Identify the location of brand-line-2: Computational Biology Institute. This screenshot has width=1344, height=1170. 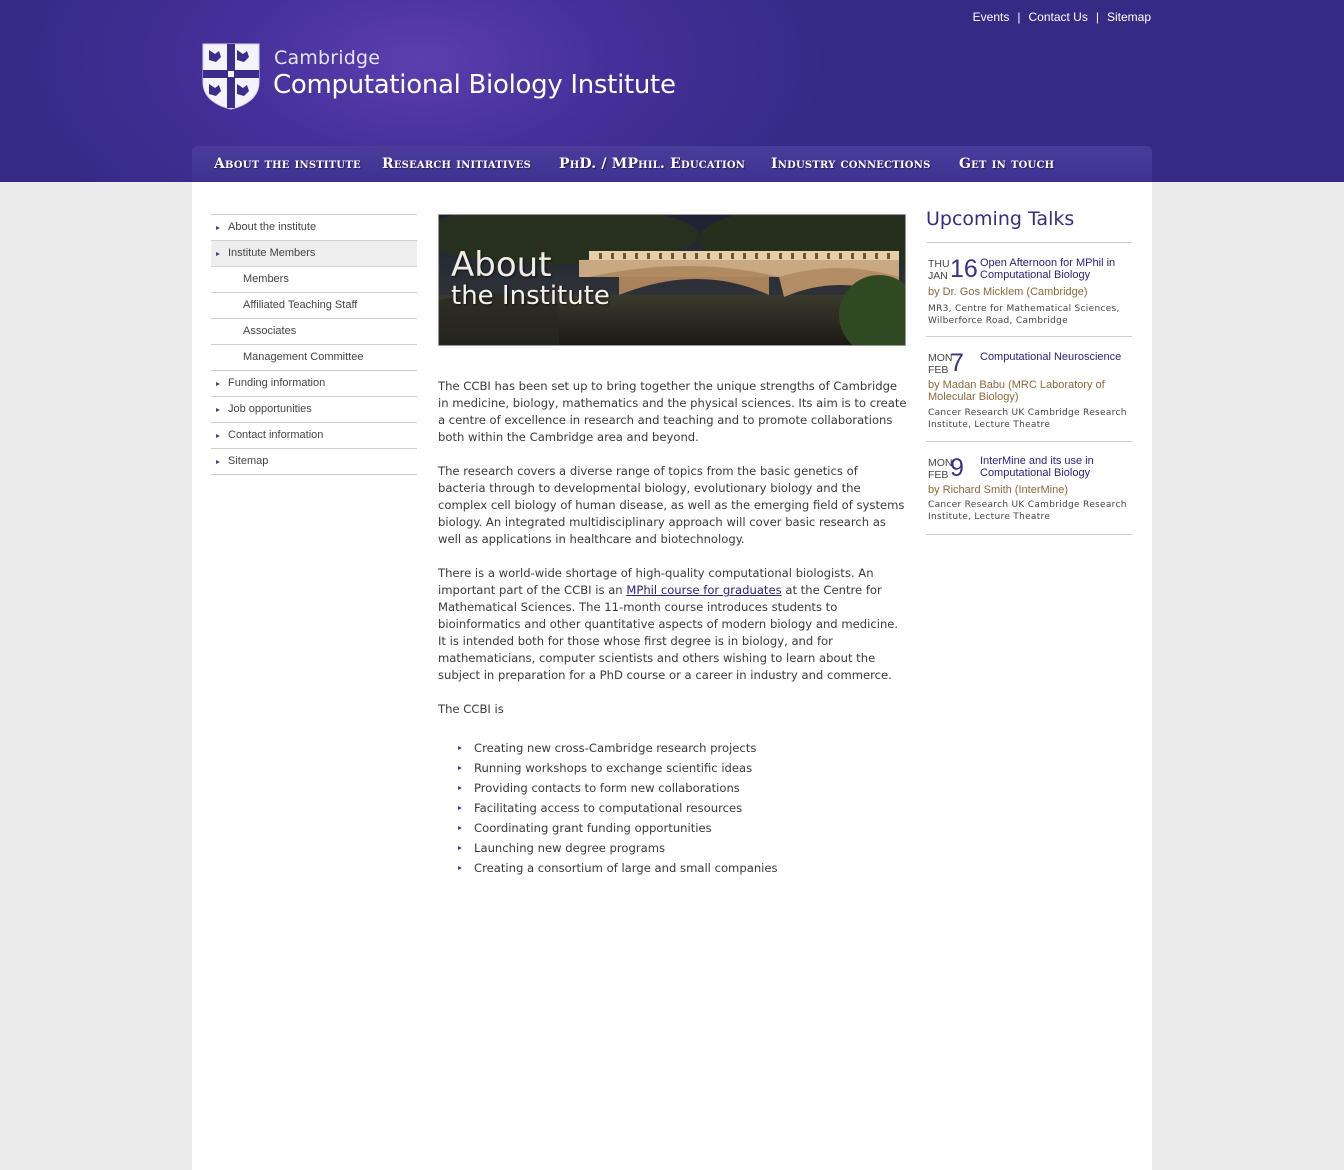
(474, 85).